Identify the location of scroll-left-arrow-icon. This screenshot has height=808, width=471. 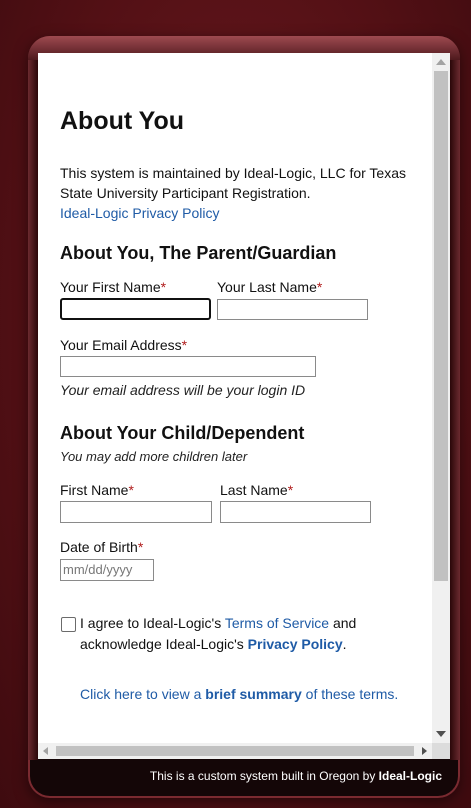
(45, 751).